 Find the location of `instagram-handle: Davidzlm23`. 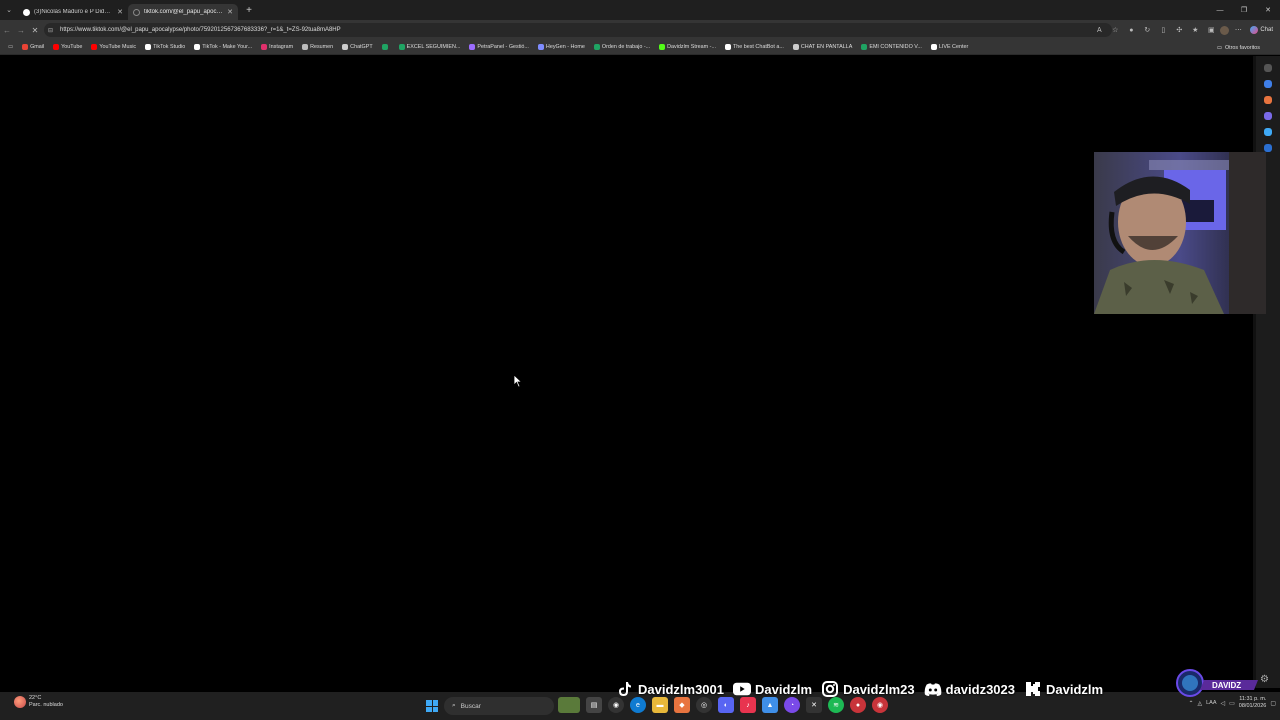

instagram-handle: Davidzlm23 is located at coordinates (879, 689).